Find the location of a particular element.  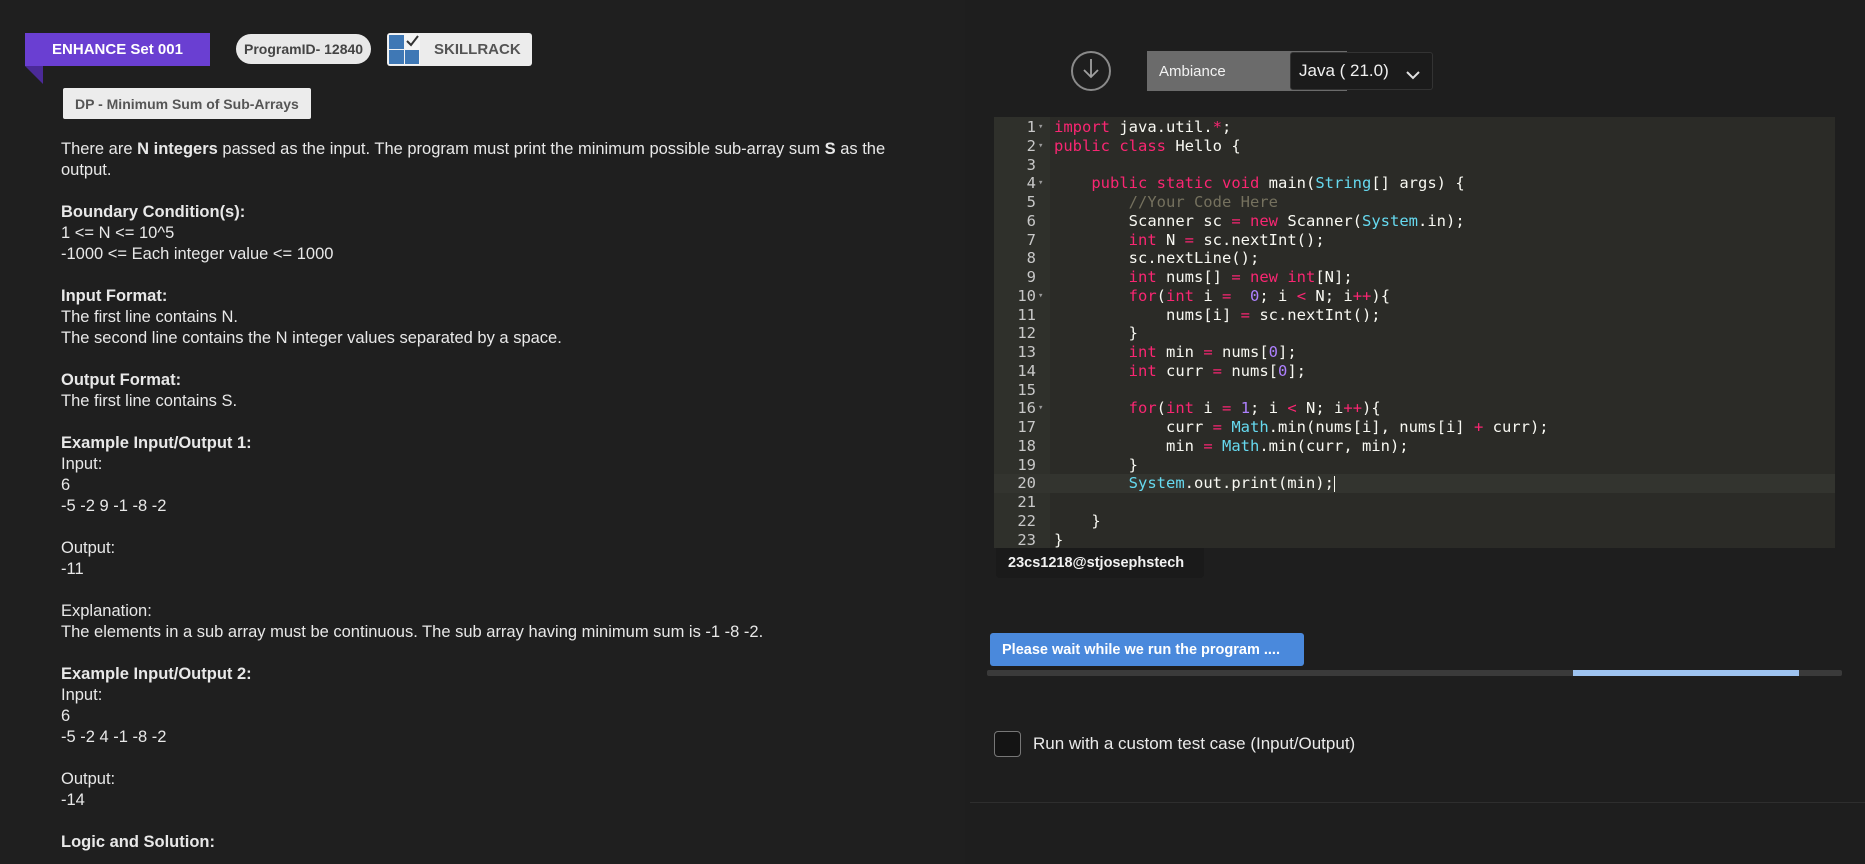

example2-output-label: Output: is located at coordinates (88, 779).